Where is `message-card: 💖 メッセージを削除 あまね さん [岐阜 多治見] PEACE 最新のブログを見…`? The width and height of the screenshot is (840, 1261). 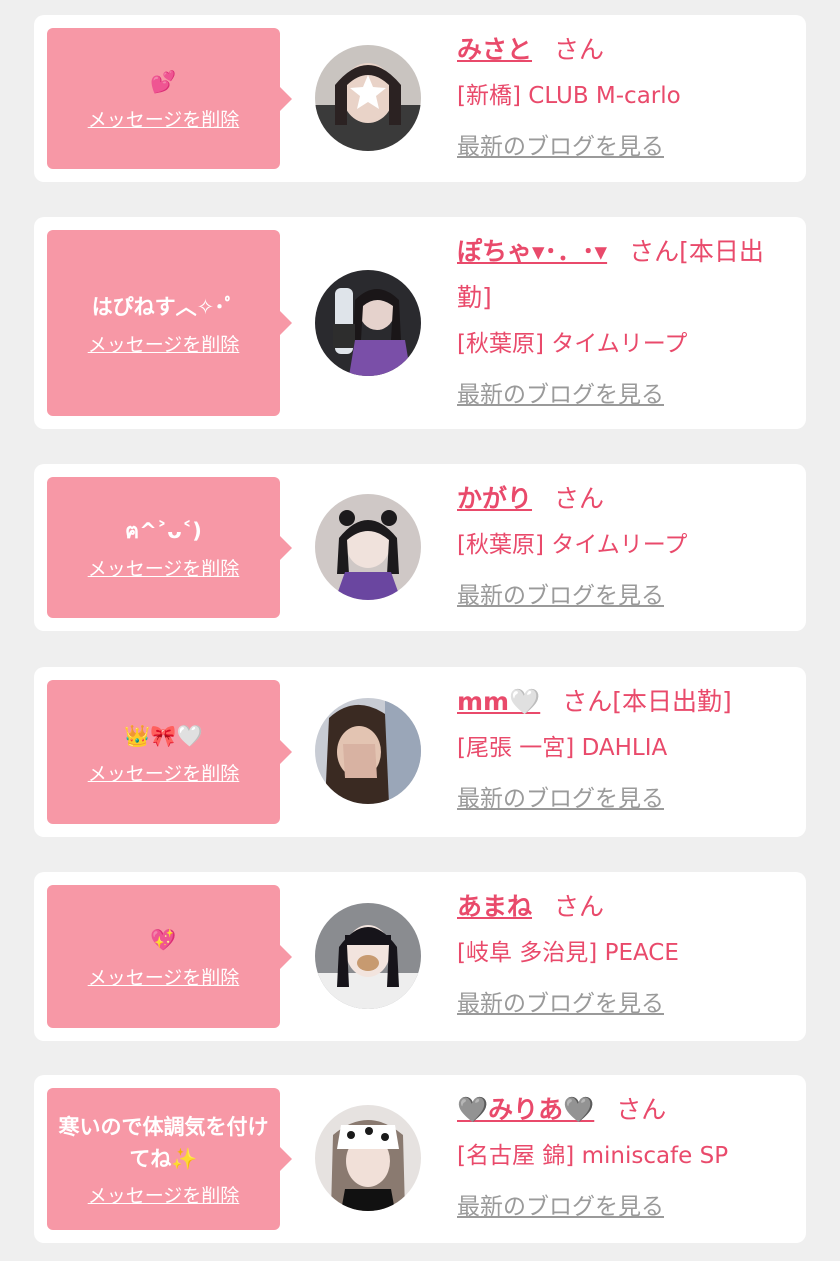 message-card: 💖 メッセージを削除 あまね さん [岐阜 多治見] PEACE 最新のブログを見… is located at coordinates (420, 956).